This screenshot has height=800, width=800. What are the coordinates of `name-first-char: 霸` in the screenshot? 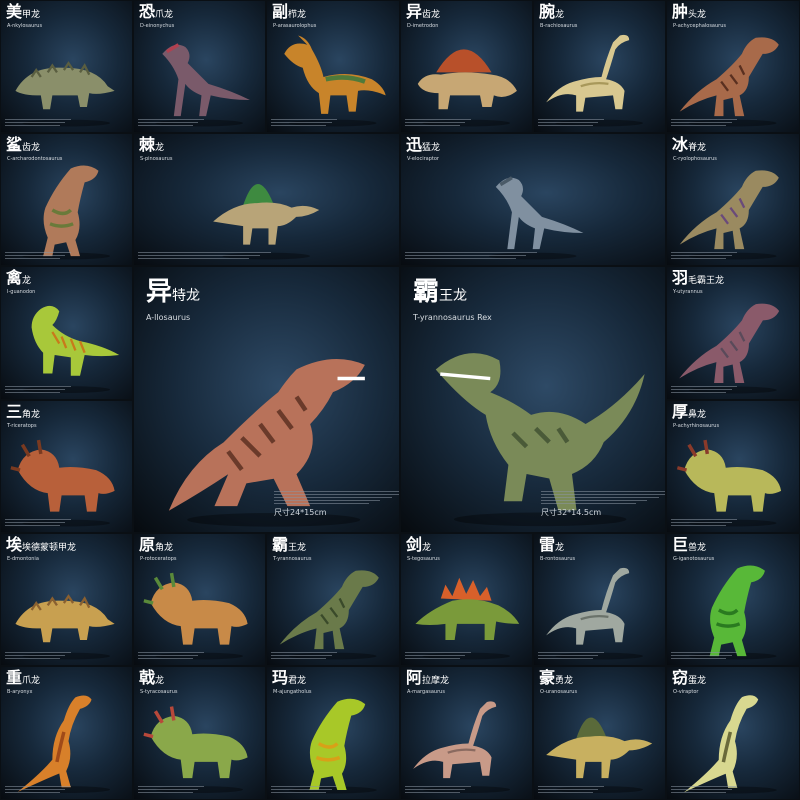 It's located at (426, 292).